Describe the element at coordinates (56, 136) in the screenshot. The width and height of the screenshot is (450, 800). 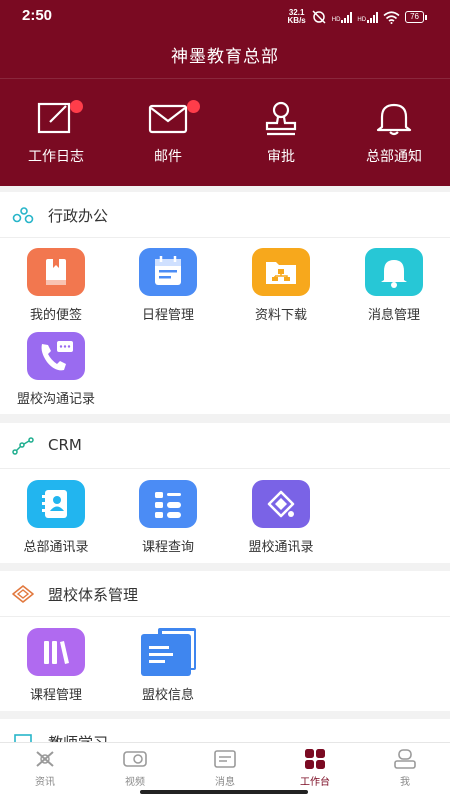
I see `quick-action-work-log: 工作日志` at that location.